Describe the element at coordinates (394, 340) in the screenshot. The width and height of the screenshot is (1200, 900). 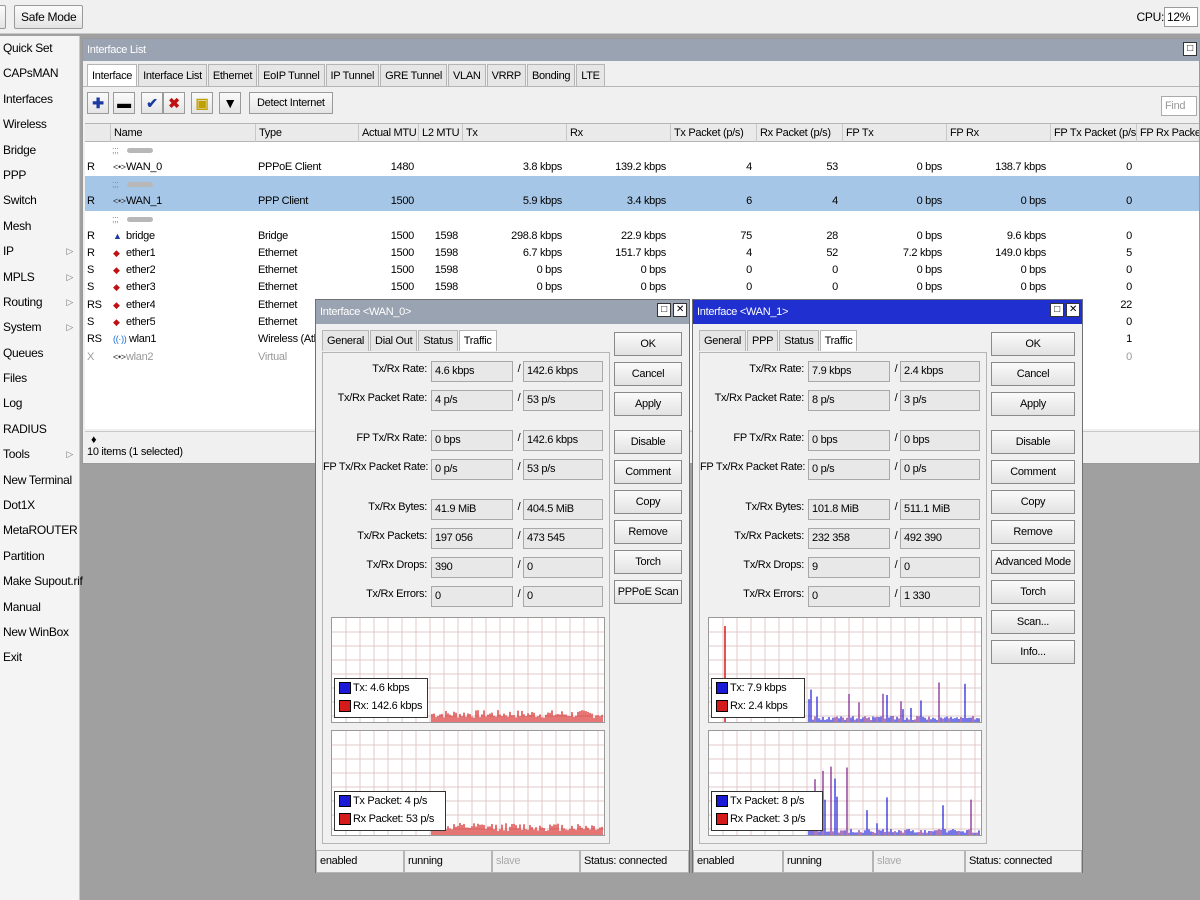
I see `tab-dial-out: Dial Out` at that location.